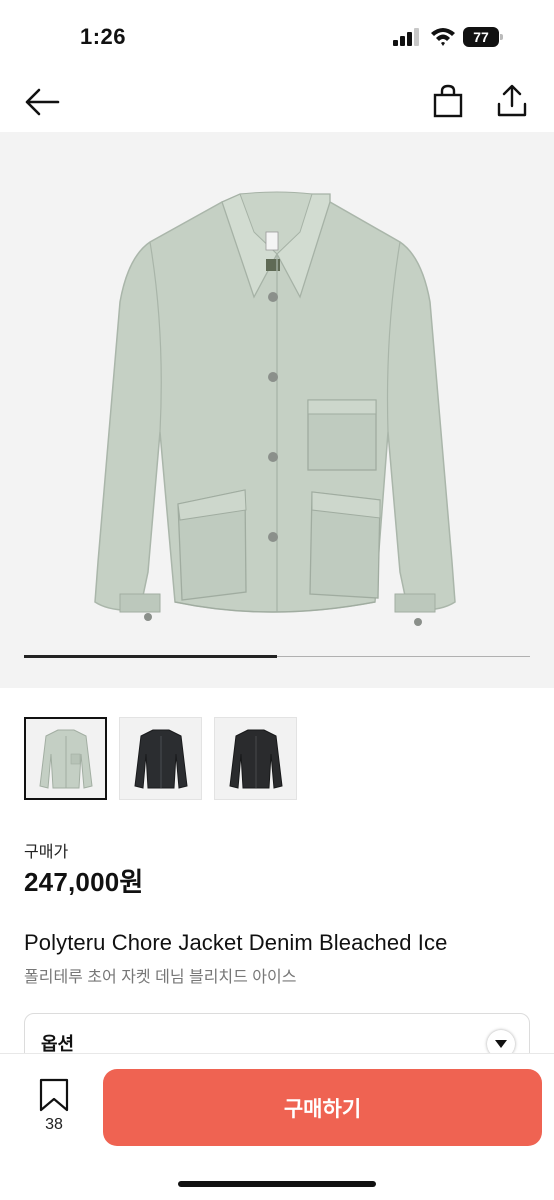 The height and width of the screenshot is (1200, 554). Describe the element at coordinates (150, 656) in the screenshot. I see `carousel-progress-fill` at that location.